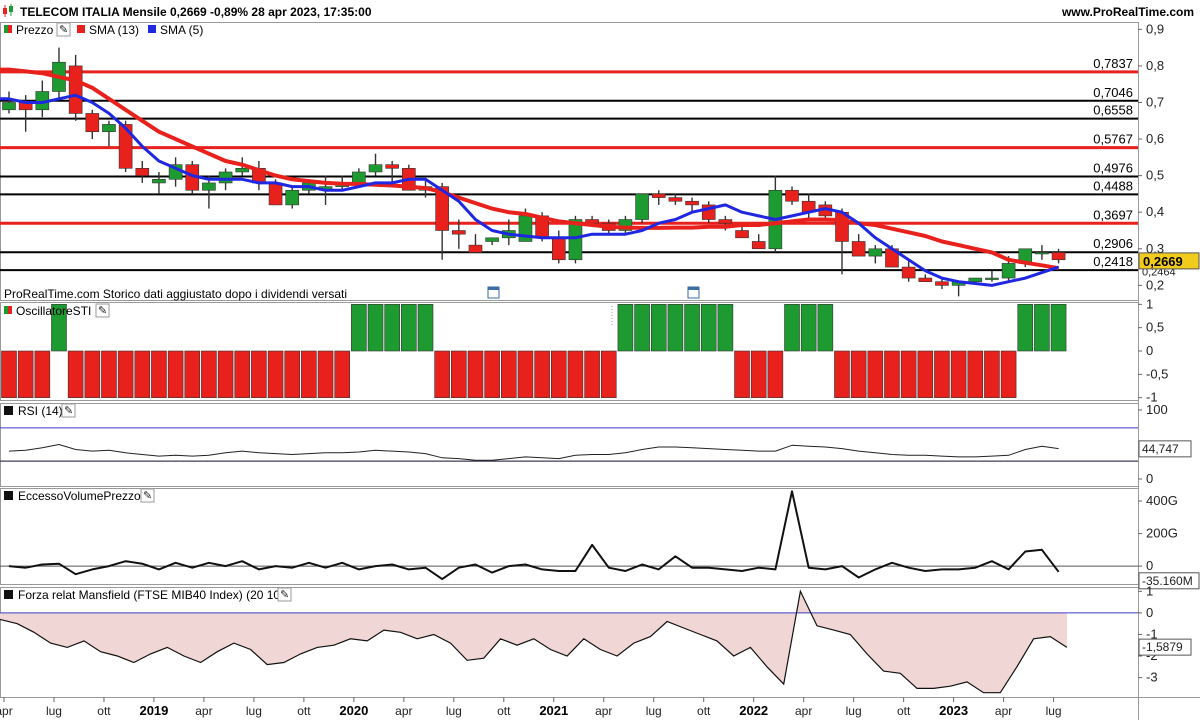 This screenshot has height=720, width=1200. What do you see at coordinates (153, 710) in the screenshot?
I see `x-tick-label: 2019` at bounding box center [153, 710].